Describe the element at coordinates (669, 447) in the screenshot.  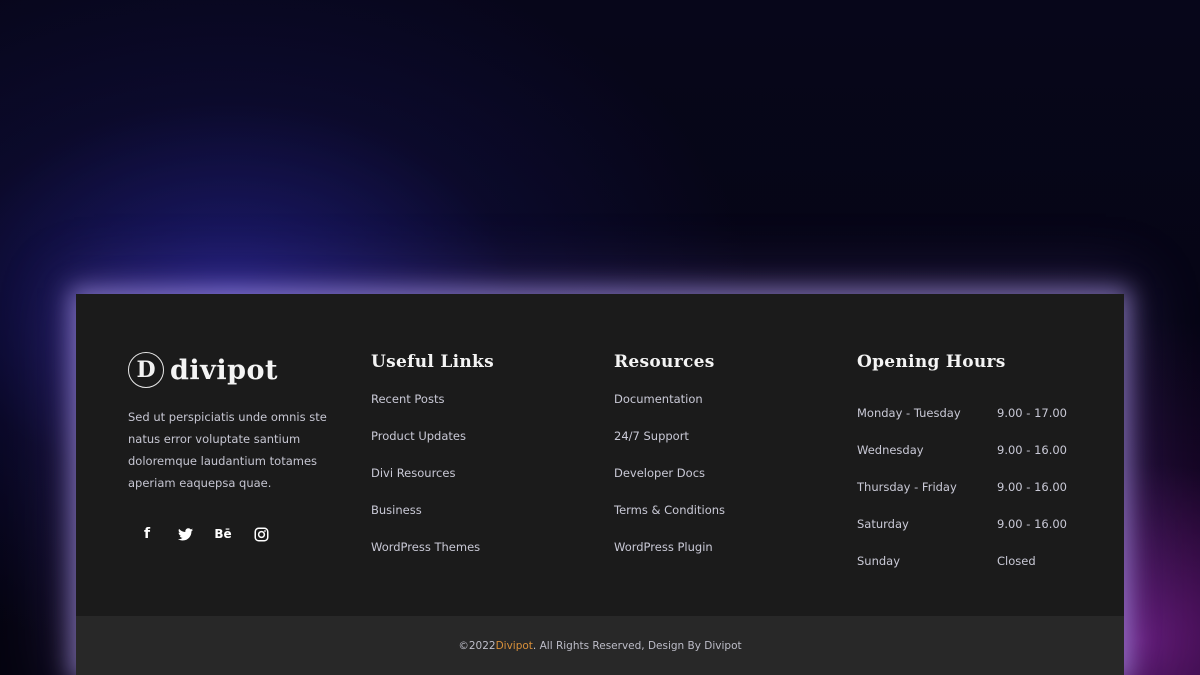
I see `link-support: 24/7 Support` at that location.